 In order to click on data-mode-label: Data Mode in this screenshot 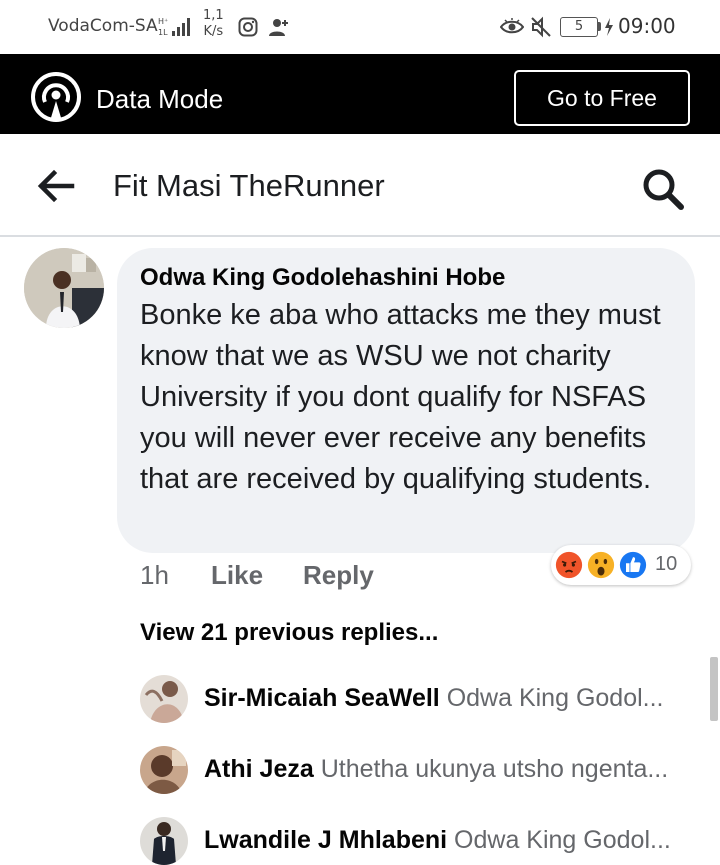, I will do `click(160, 99)`.